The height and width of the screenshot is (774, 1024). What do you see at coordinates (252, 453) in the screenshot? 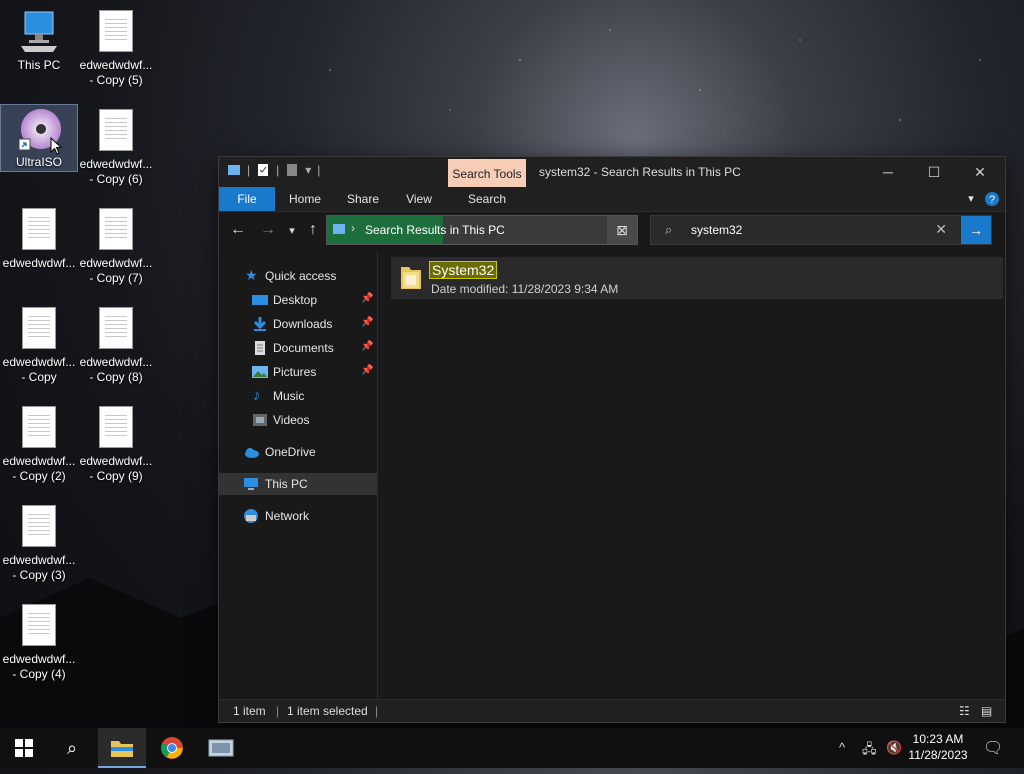
I see `cloud-icon` at bounding box center [252, 453].